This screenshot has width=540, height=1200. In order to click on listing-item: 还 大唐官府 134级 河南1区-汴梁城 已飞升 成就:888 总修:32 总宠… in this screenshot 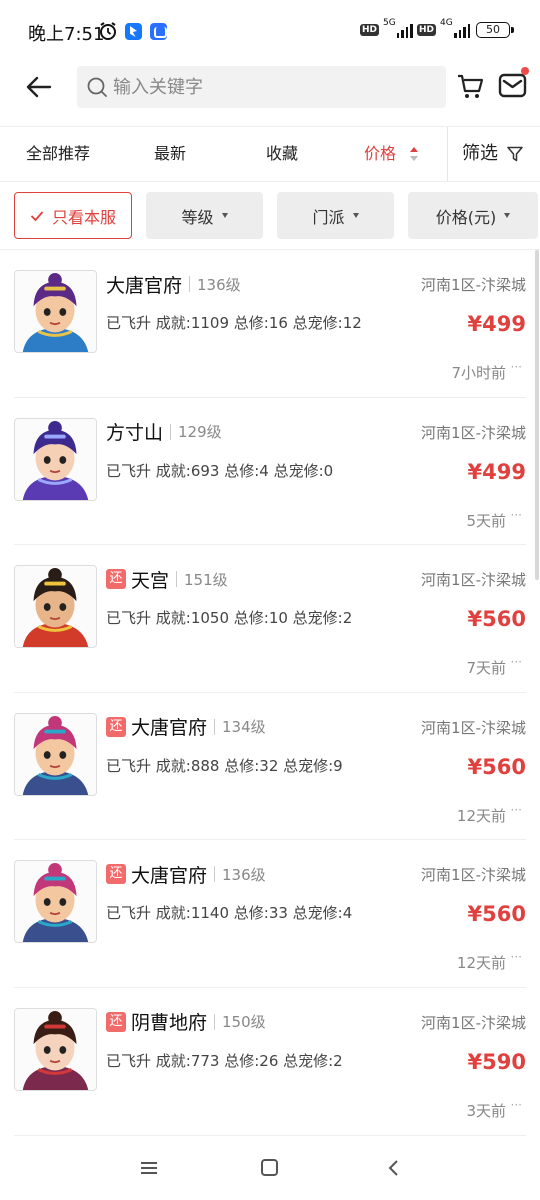, I will do `click(270, 767)`.